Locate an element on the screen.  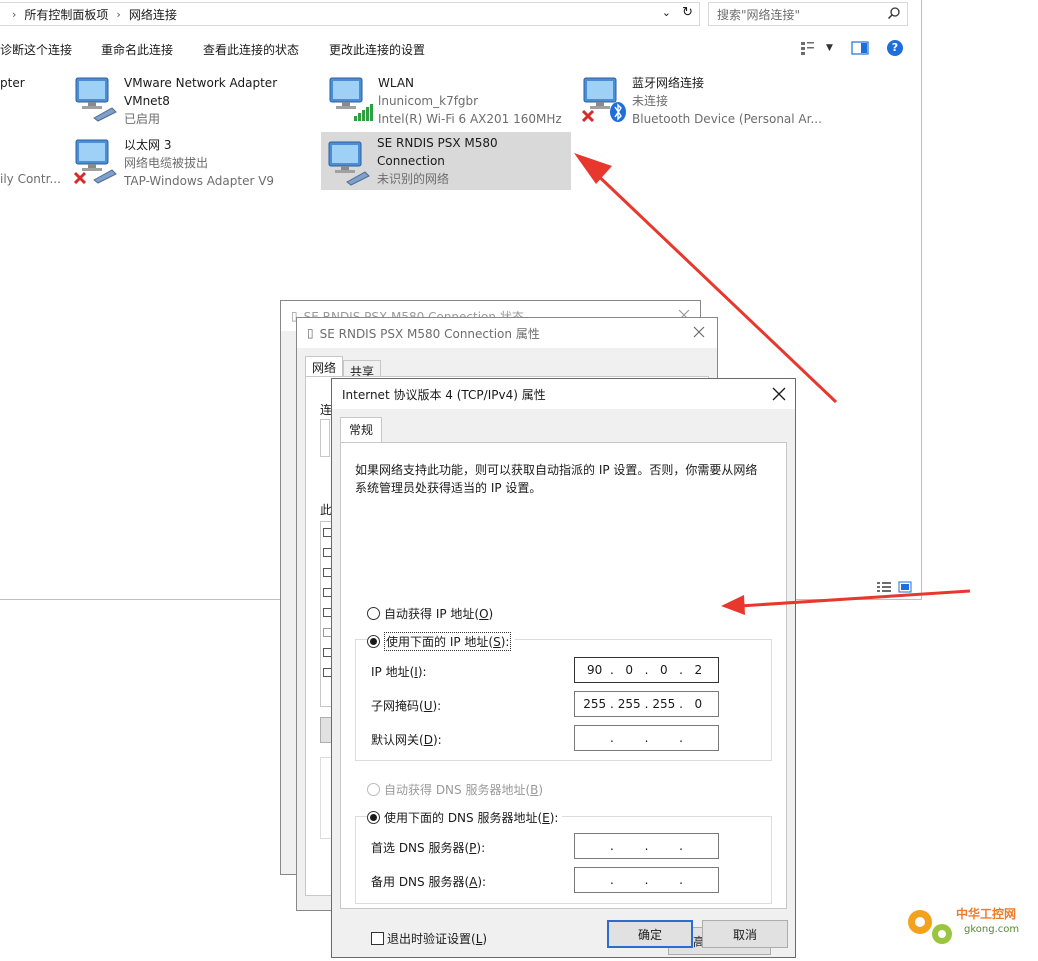
connection-name: WLAN is located at coordinates (396, 83).